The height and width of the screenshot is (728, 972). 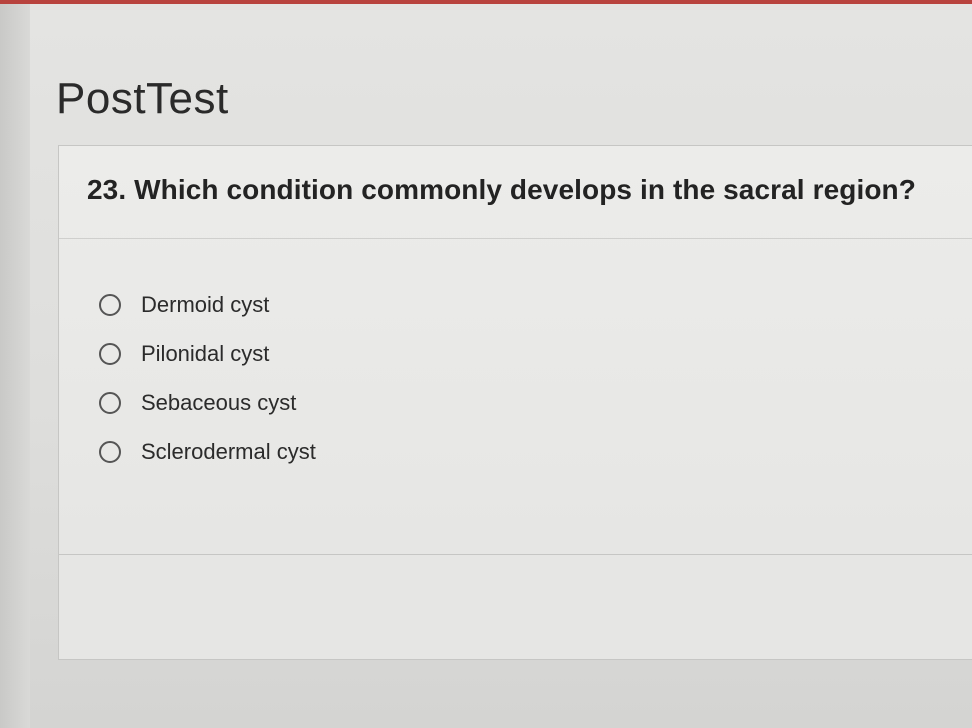 What do you see at coordinates (535, 353) in the screenshot?
I see `answer-option-pilonidal-cyst: Pilonidal cyst` at bounding box center [535, 353].